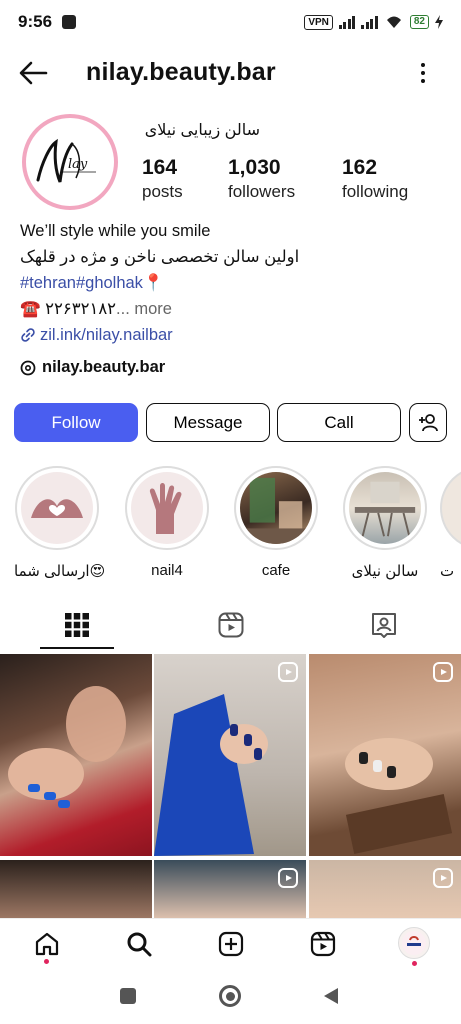  I want to click on nav-profile, so click(414, 943).